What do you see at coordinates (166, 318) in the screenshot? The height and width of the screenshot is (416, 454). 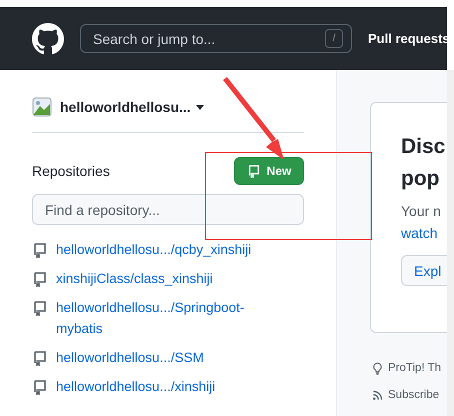 I see `repo-link: helloworldhellosu.../Springboot-mybatis` at bounding box center [166, 318].